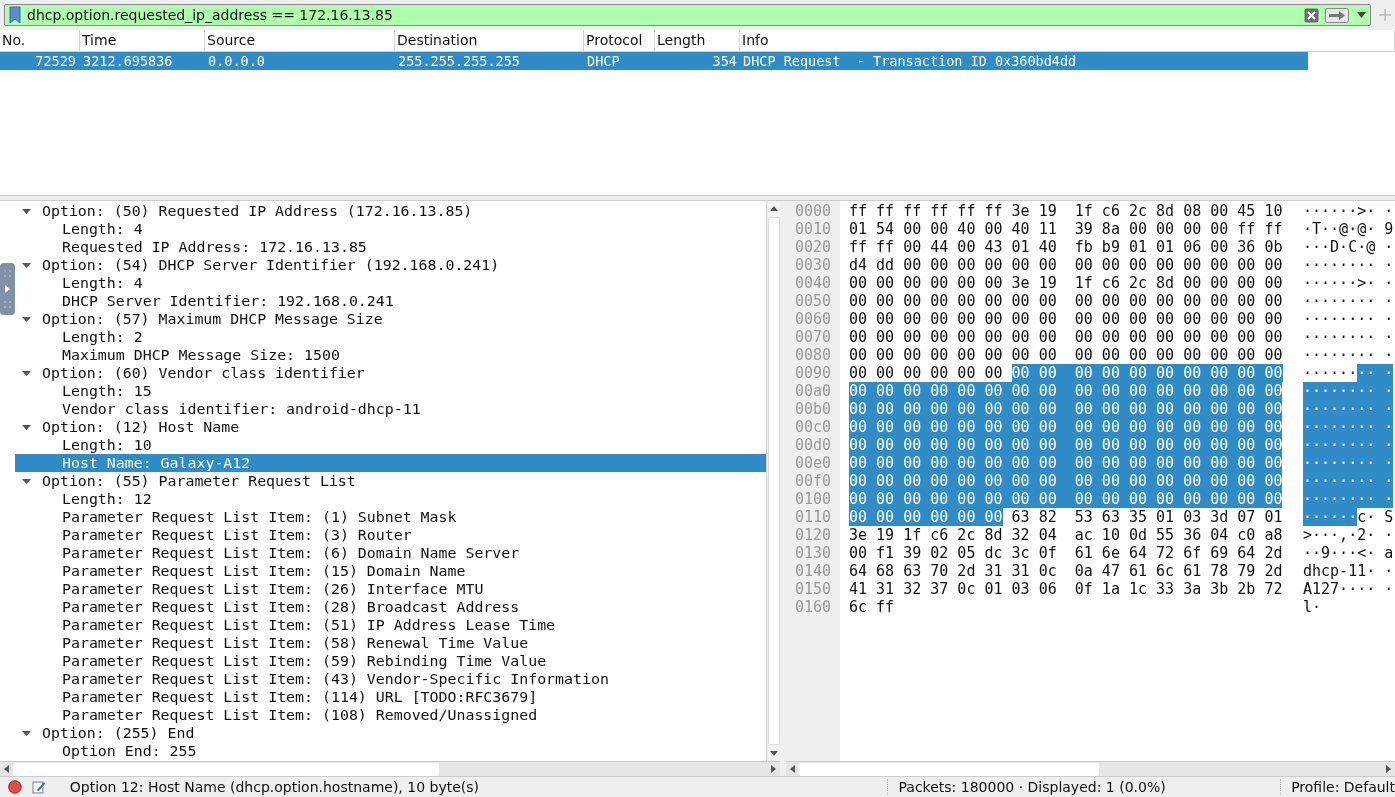  I want to click on tree-row: Parameter Request List Item: (51) IP Address Lease Time, so click(390, 625).